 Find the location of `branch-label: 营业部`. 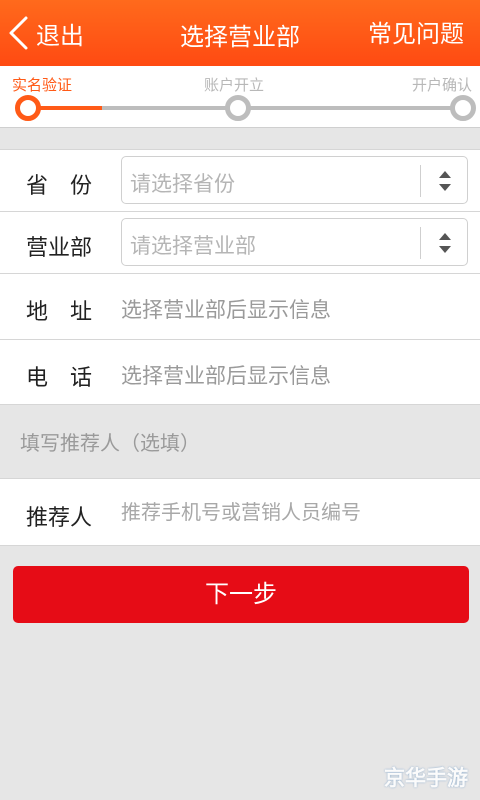

branch-label: 营业部 is located at coordinates (59, 248).